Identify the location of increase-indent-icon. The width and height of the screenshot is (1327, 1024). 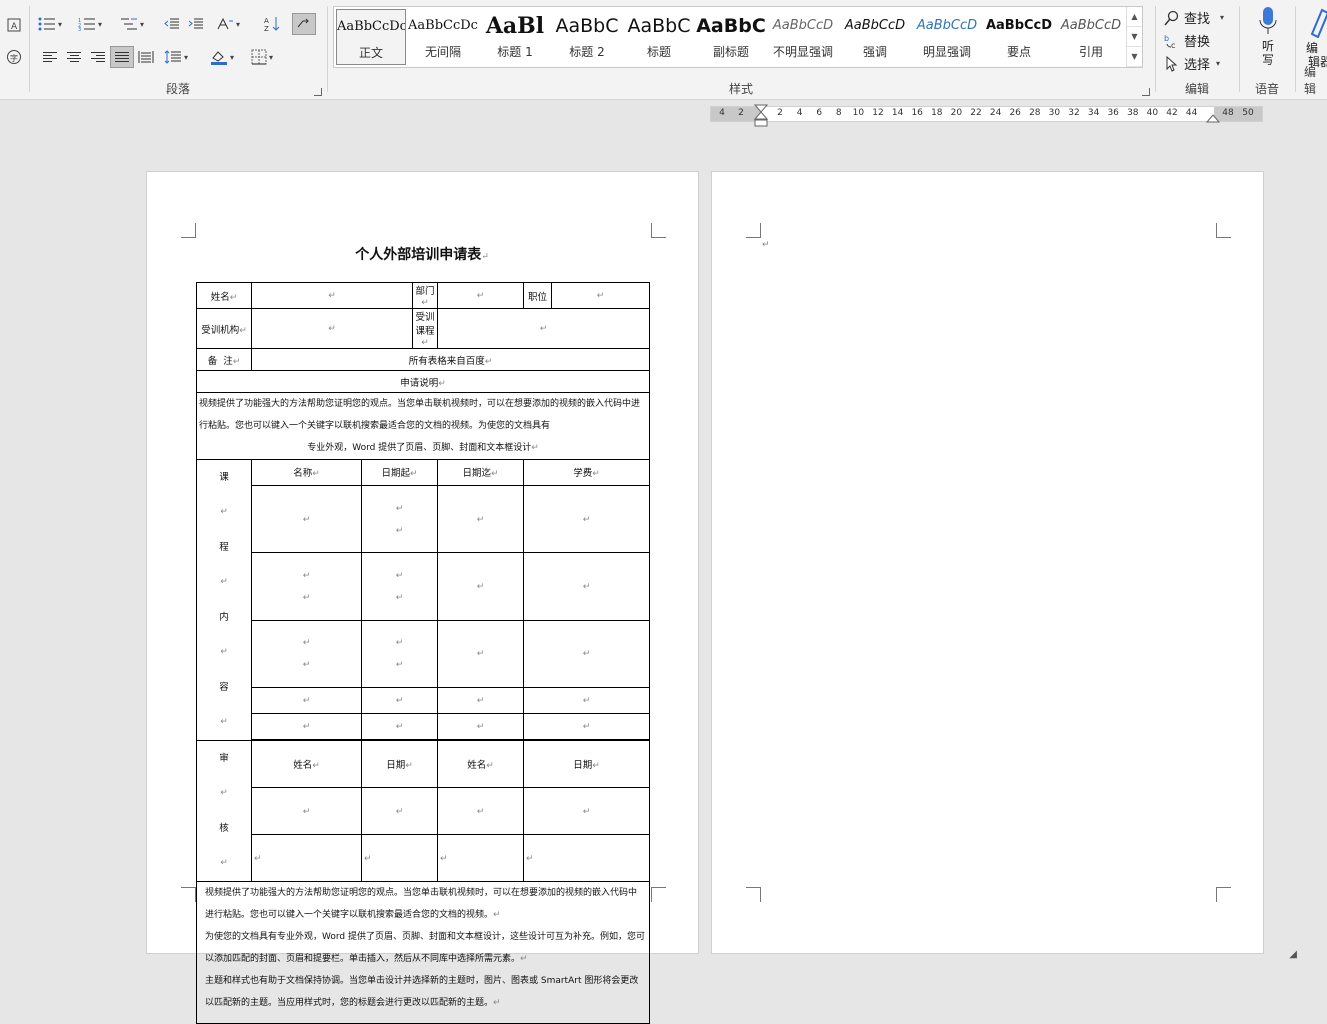
(196, 24).